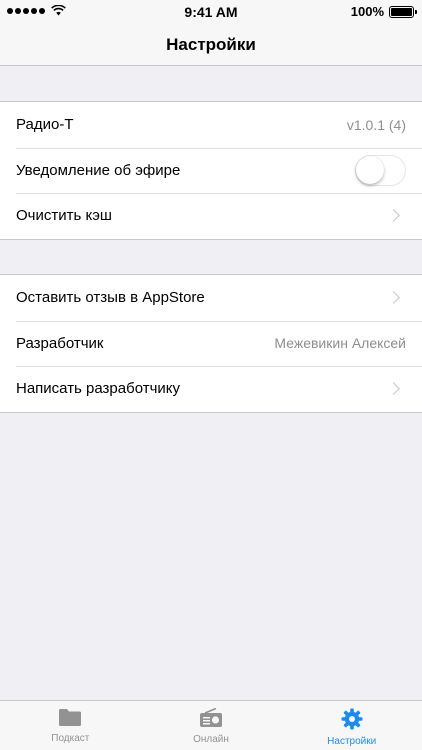 Image resolution: width=422 pixels, height=750 pixels. I want to click on clear-cache-row: Очистить кэш, so click(211, 216).